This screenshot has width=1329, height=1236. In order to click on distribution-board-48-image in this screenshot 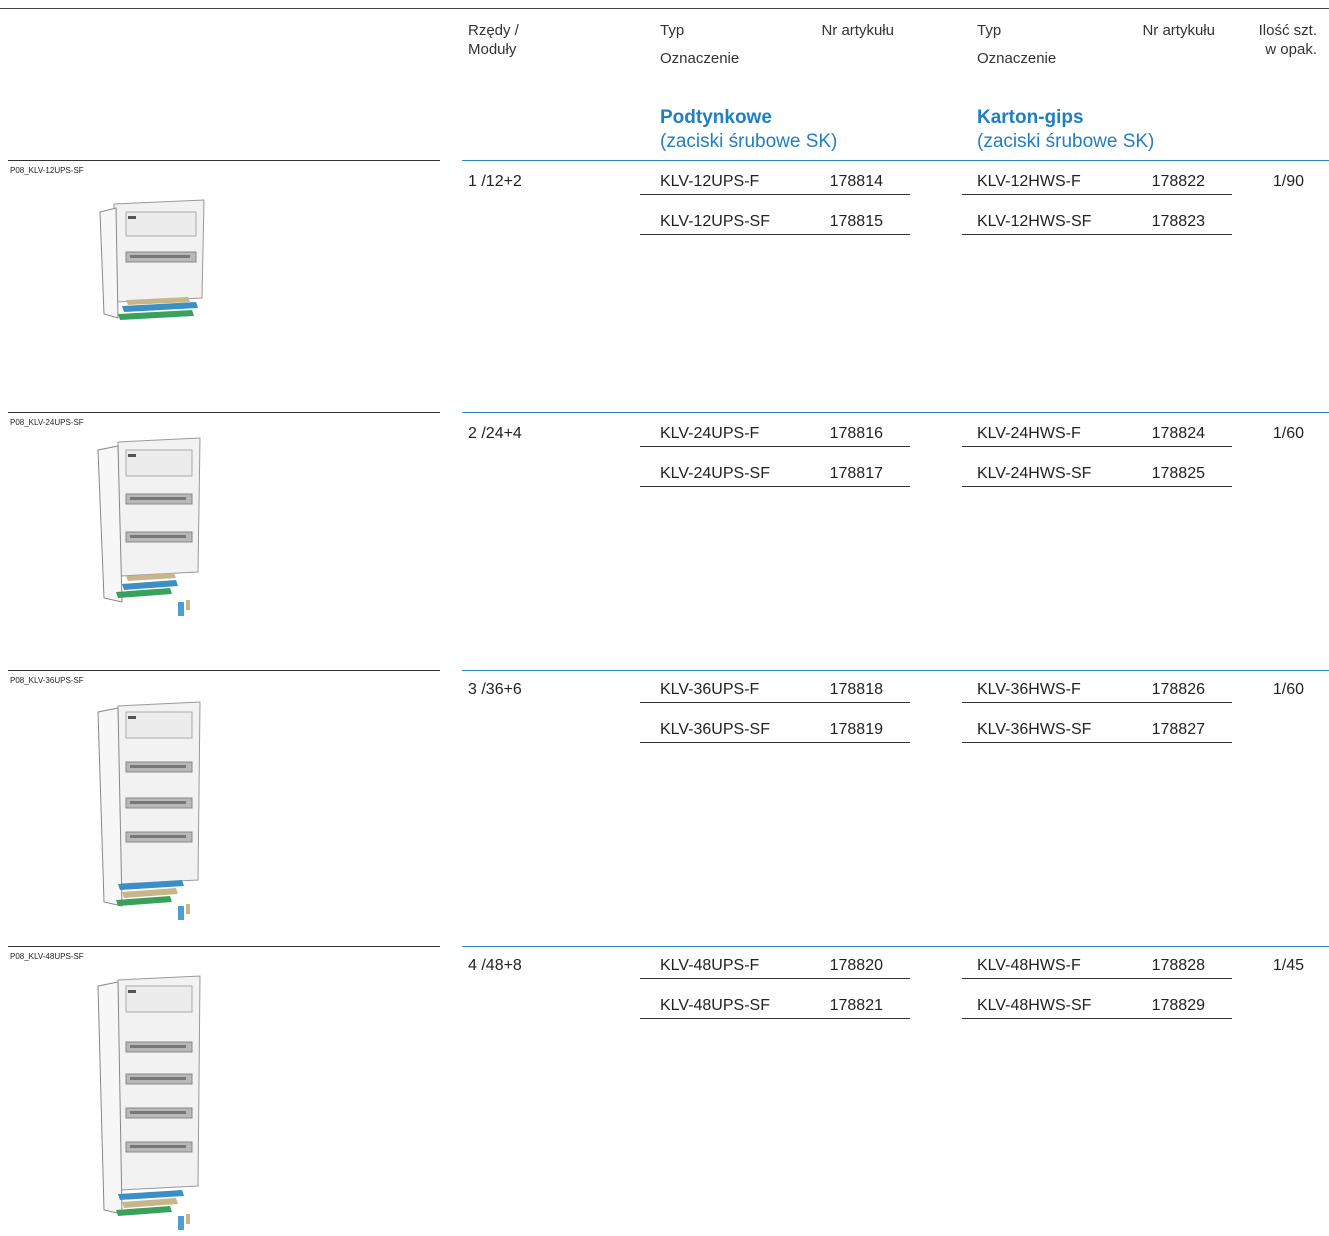, I will do `click(149, 1102)`.